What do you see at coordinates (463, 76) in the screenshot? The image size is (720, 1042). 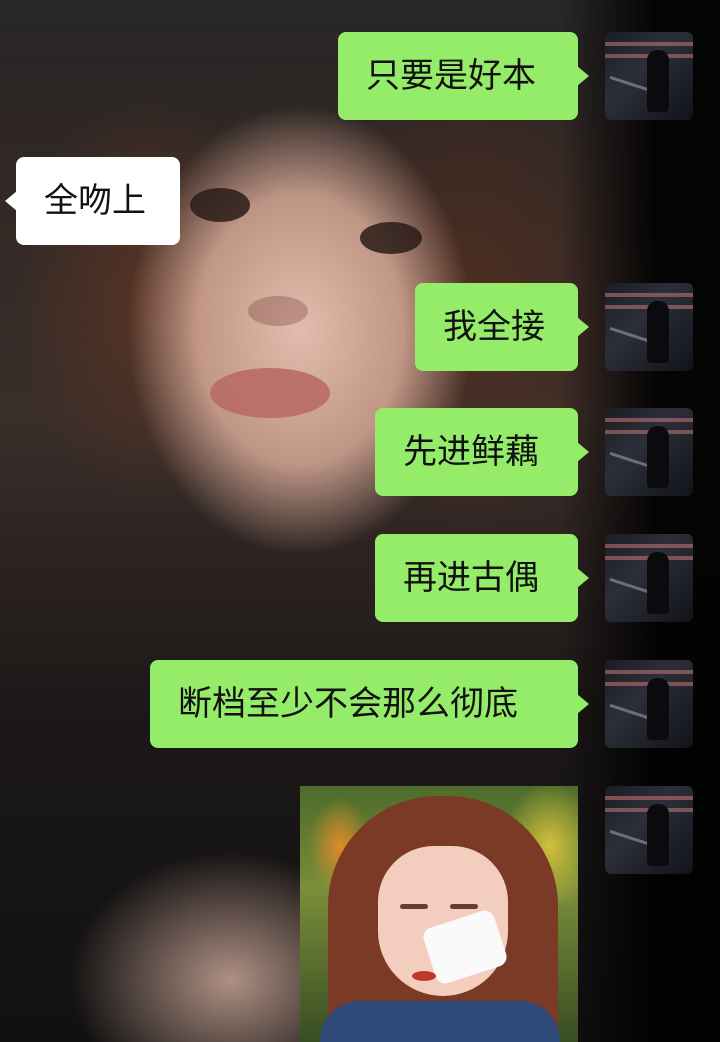 I see `message-bubble-sent: 只要是好本` at bounding box center [463, 76].